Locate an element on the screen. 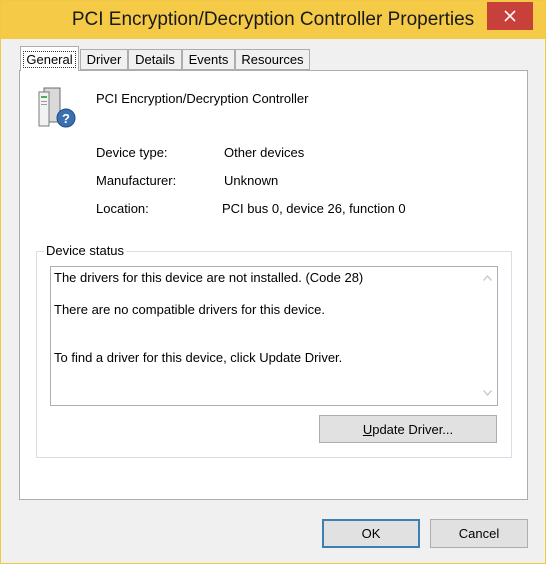  device-type-label: Device type: is located at coordinates (132, 152).